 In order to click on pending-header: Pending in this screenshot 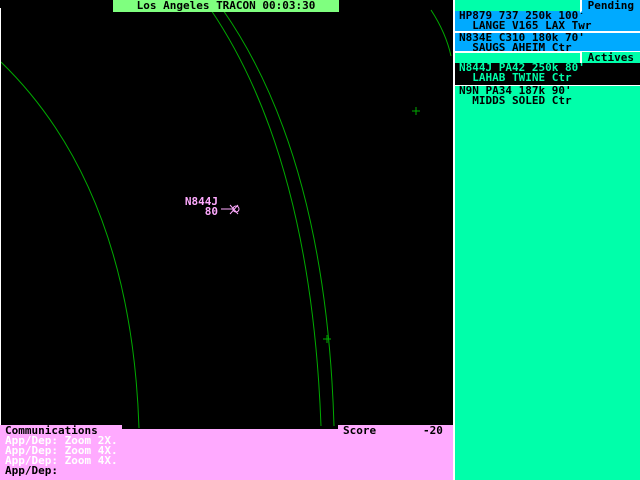, I will do `click(609, 6)`.